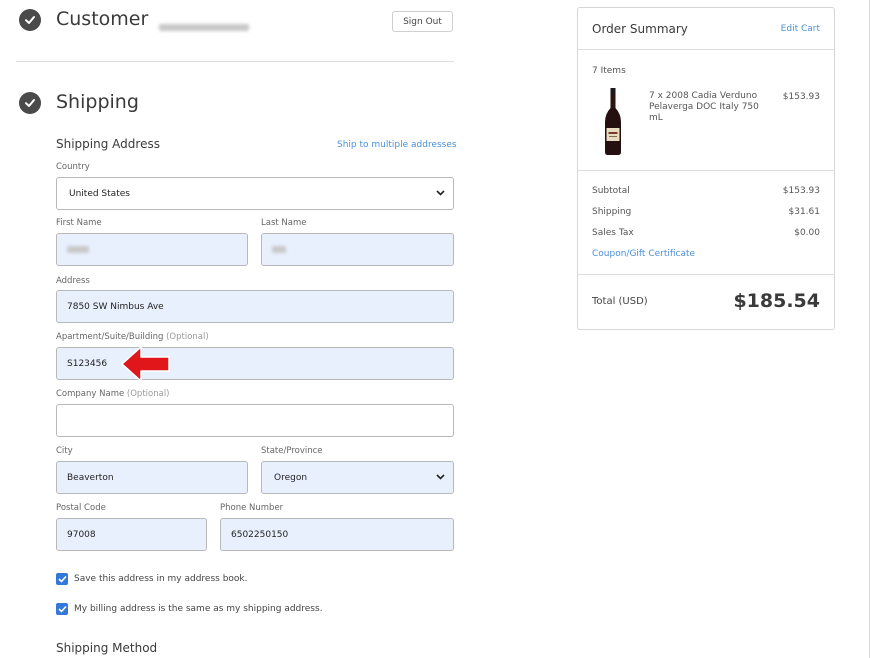  Describe the element at coordinates (422, 21) in the screenshot. I see `sign-out-button: Sign Out` at that location.